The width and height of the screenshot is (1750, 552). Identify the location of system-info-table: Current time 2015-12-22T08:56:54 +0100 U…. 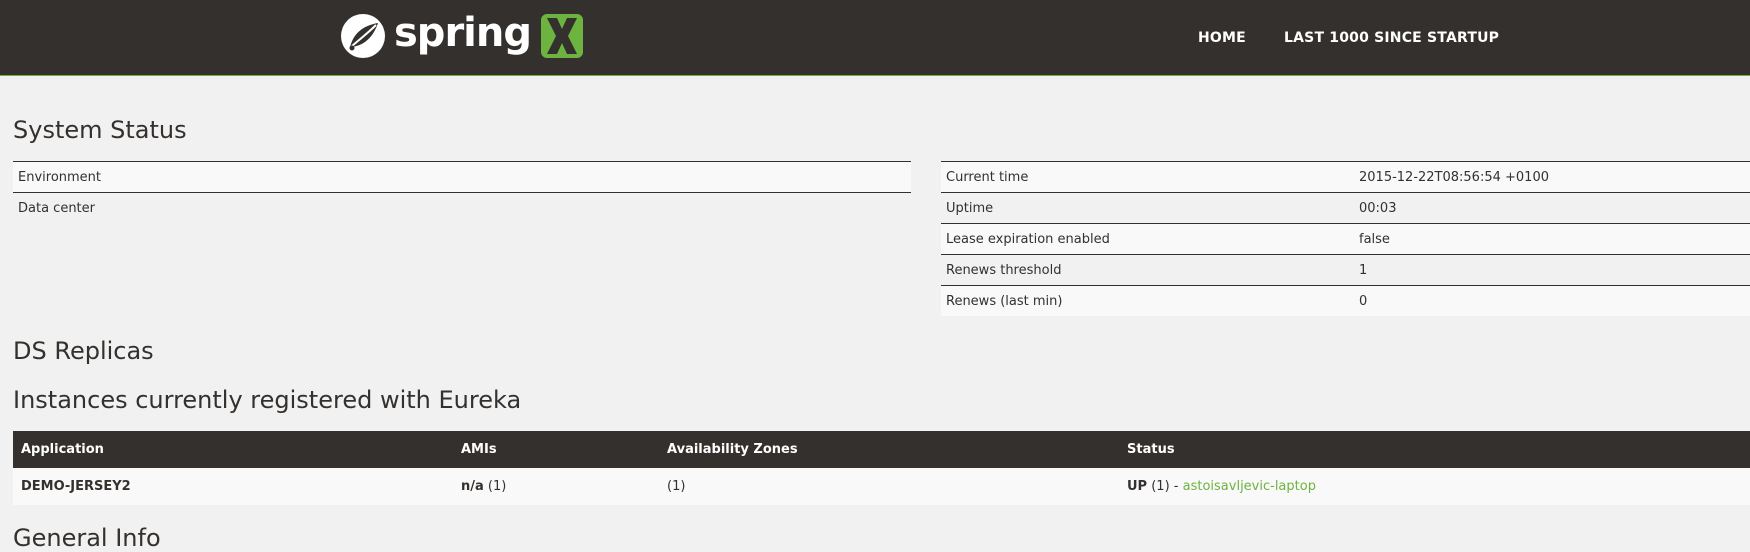
(1345, 238).